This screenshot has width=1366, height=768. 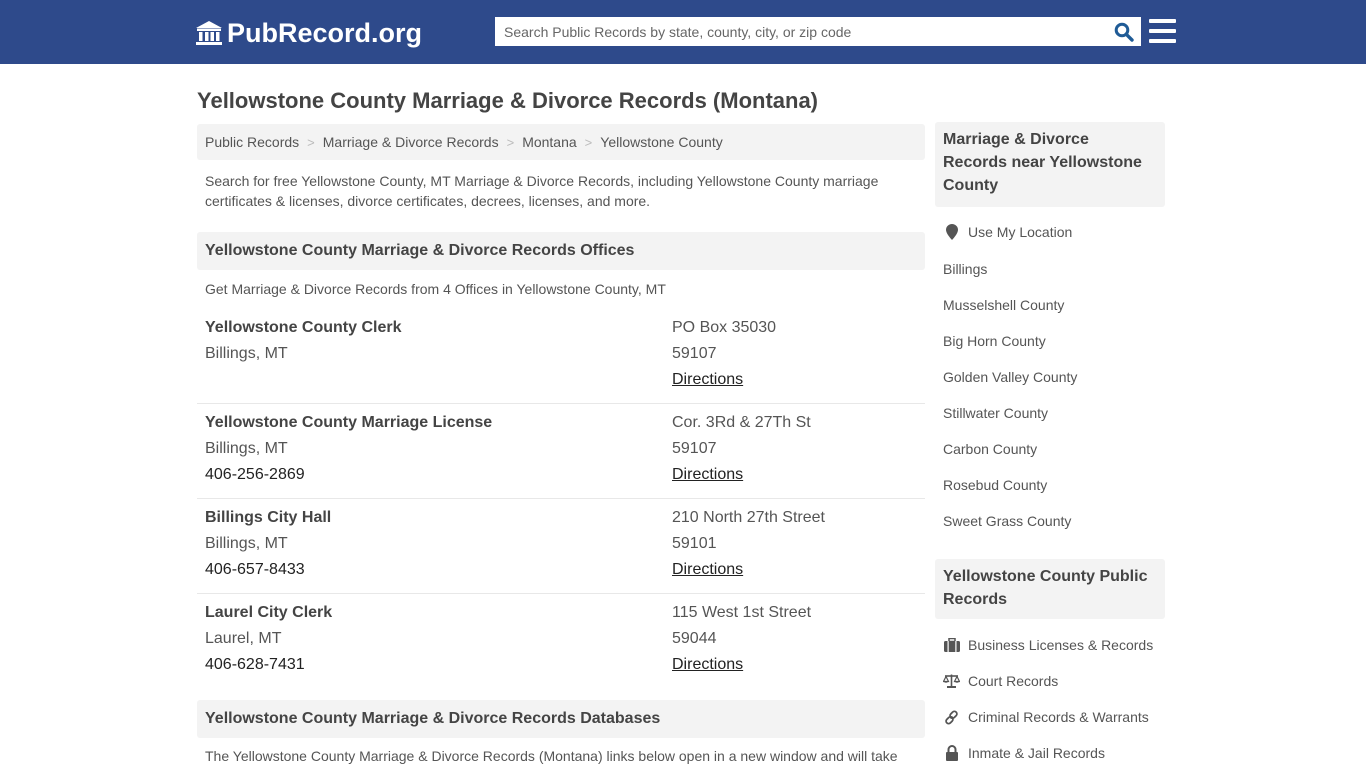 I want to click on scales-icon, so click(x=951, y=681).